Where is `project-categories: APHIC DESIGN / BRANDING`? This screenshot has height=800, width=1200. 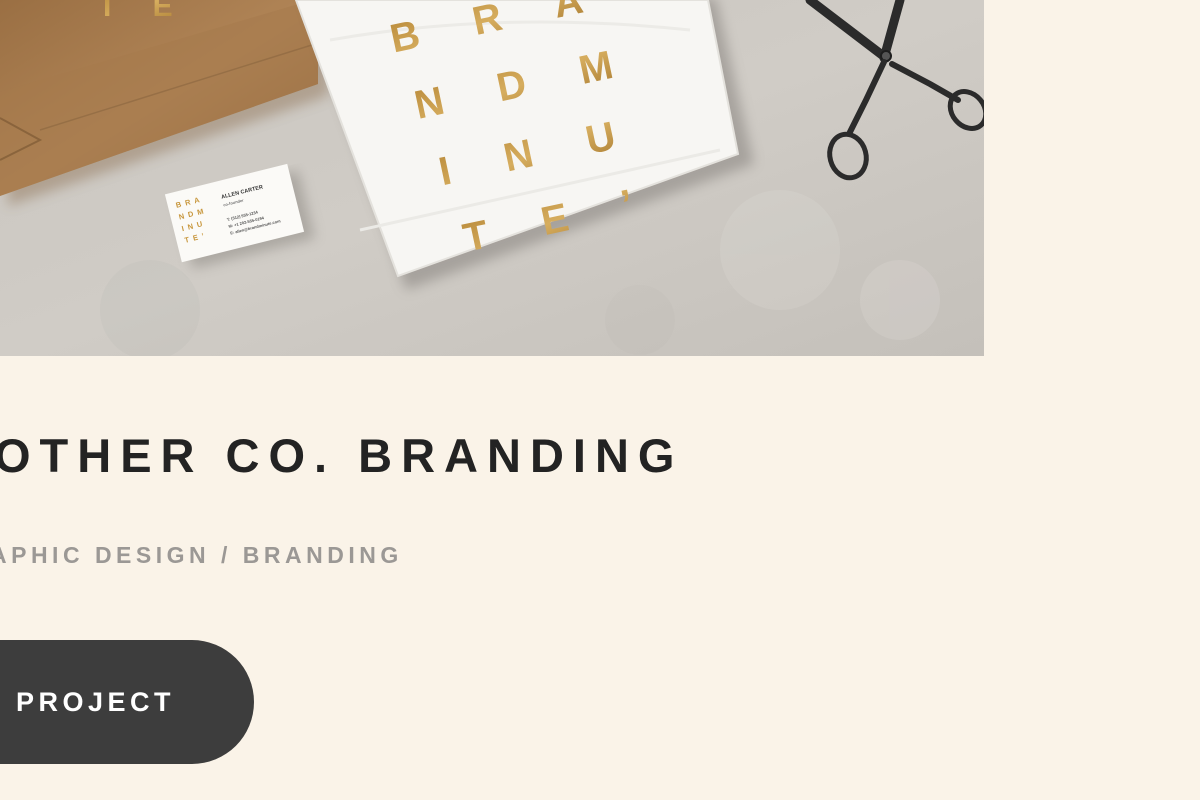 project-categories: APHIC DESIGN / BRANDING is located at coordinates (201, 555).